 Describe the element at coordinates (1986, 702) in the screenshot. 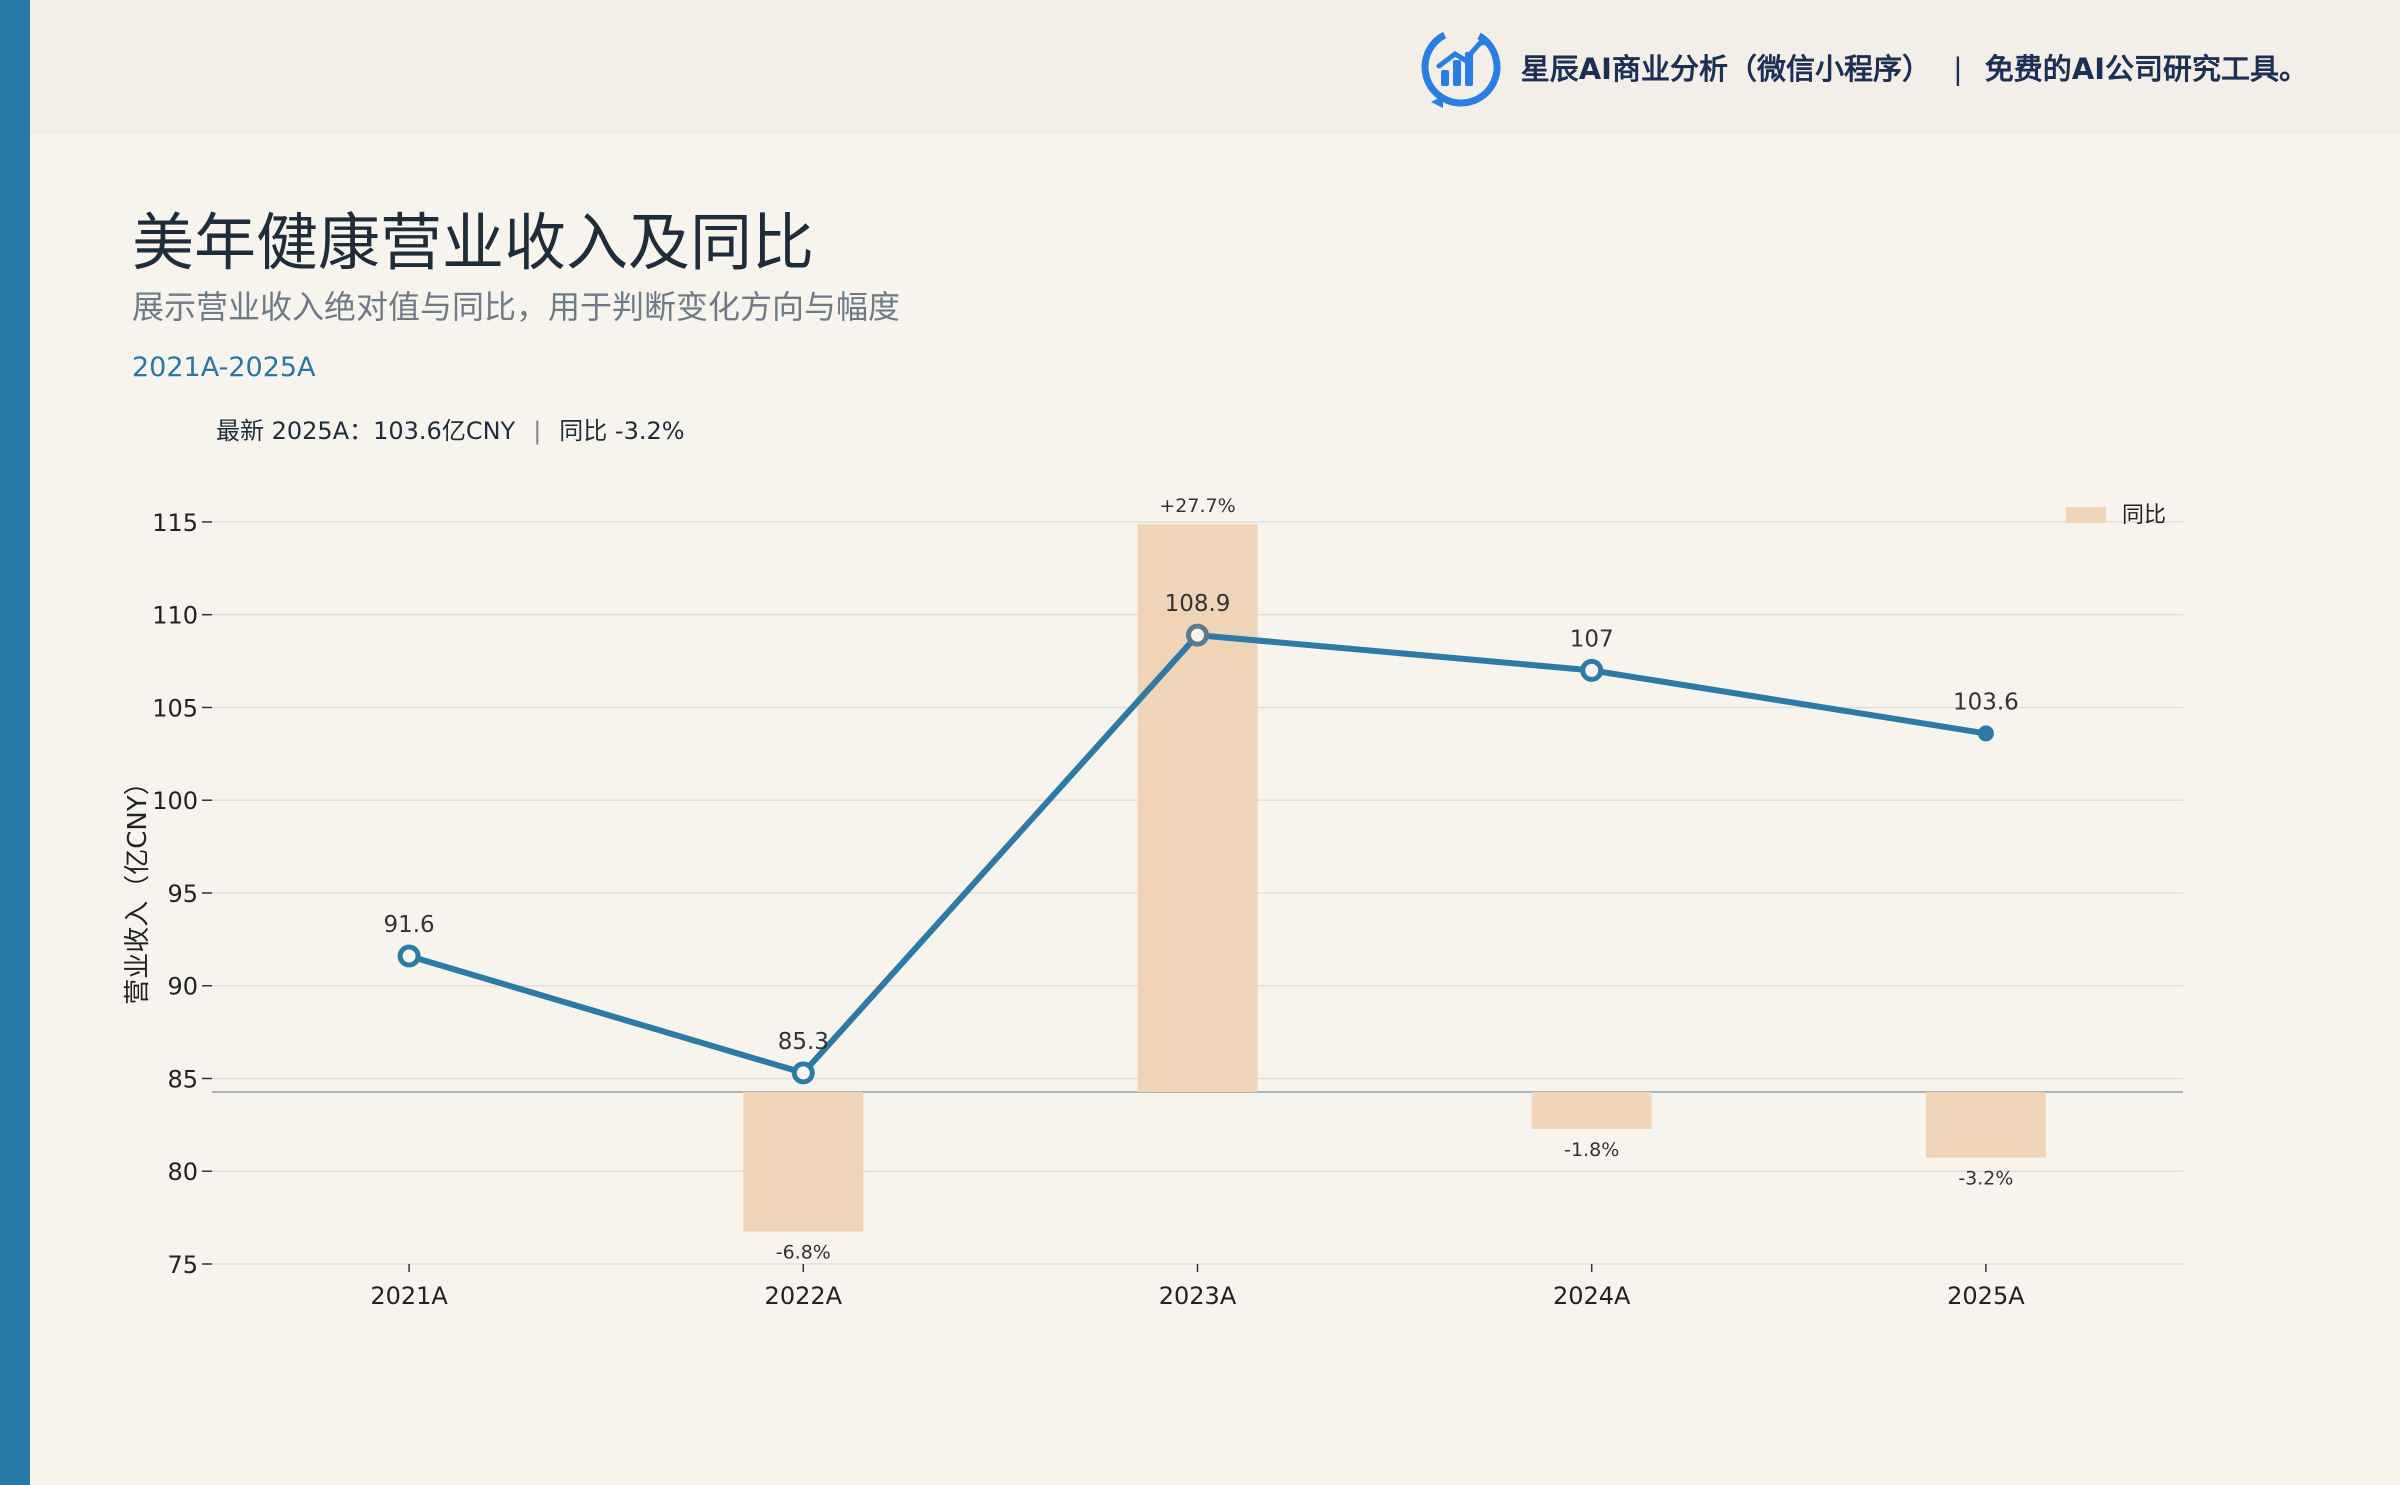

I see `revenue-data-label: 103.6` at that location.